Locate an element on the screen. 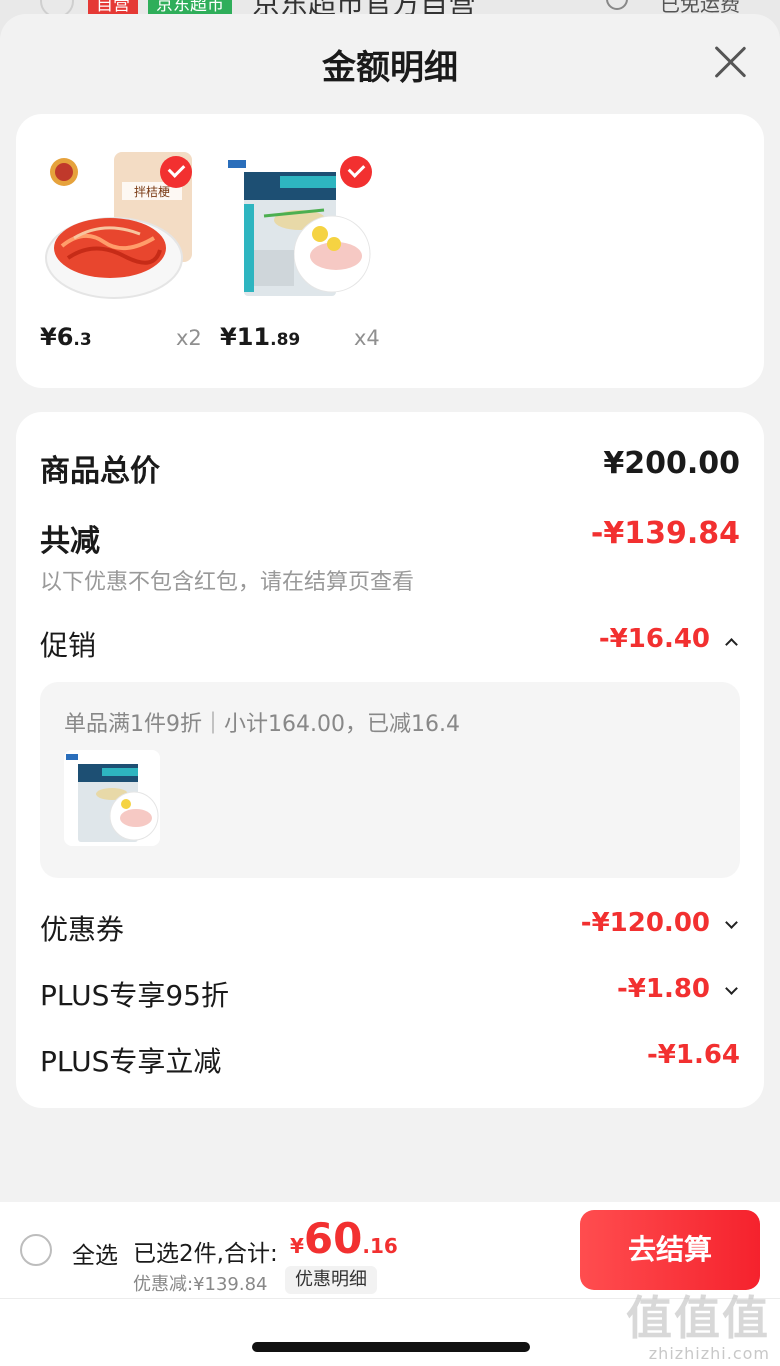  product-price: ¥11.89 is located at coordinates (260, 337).